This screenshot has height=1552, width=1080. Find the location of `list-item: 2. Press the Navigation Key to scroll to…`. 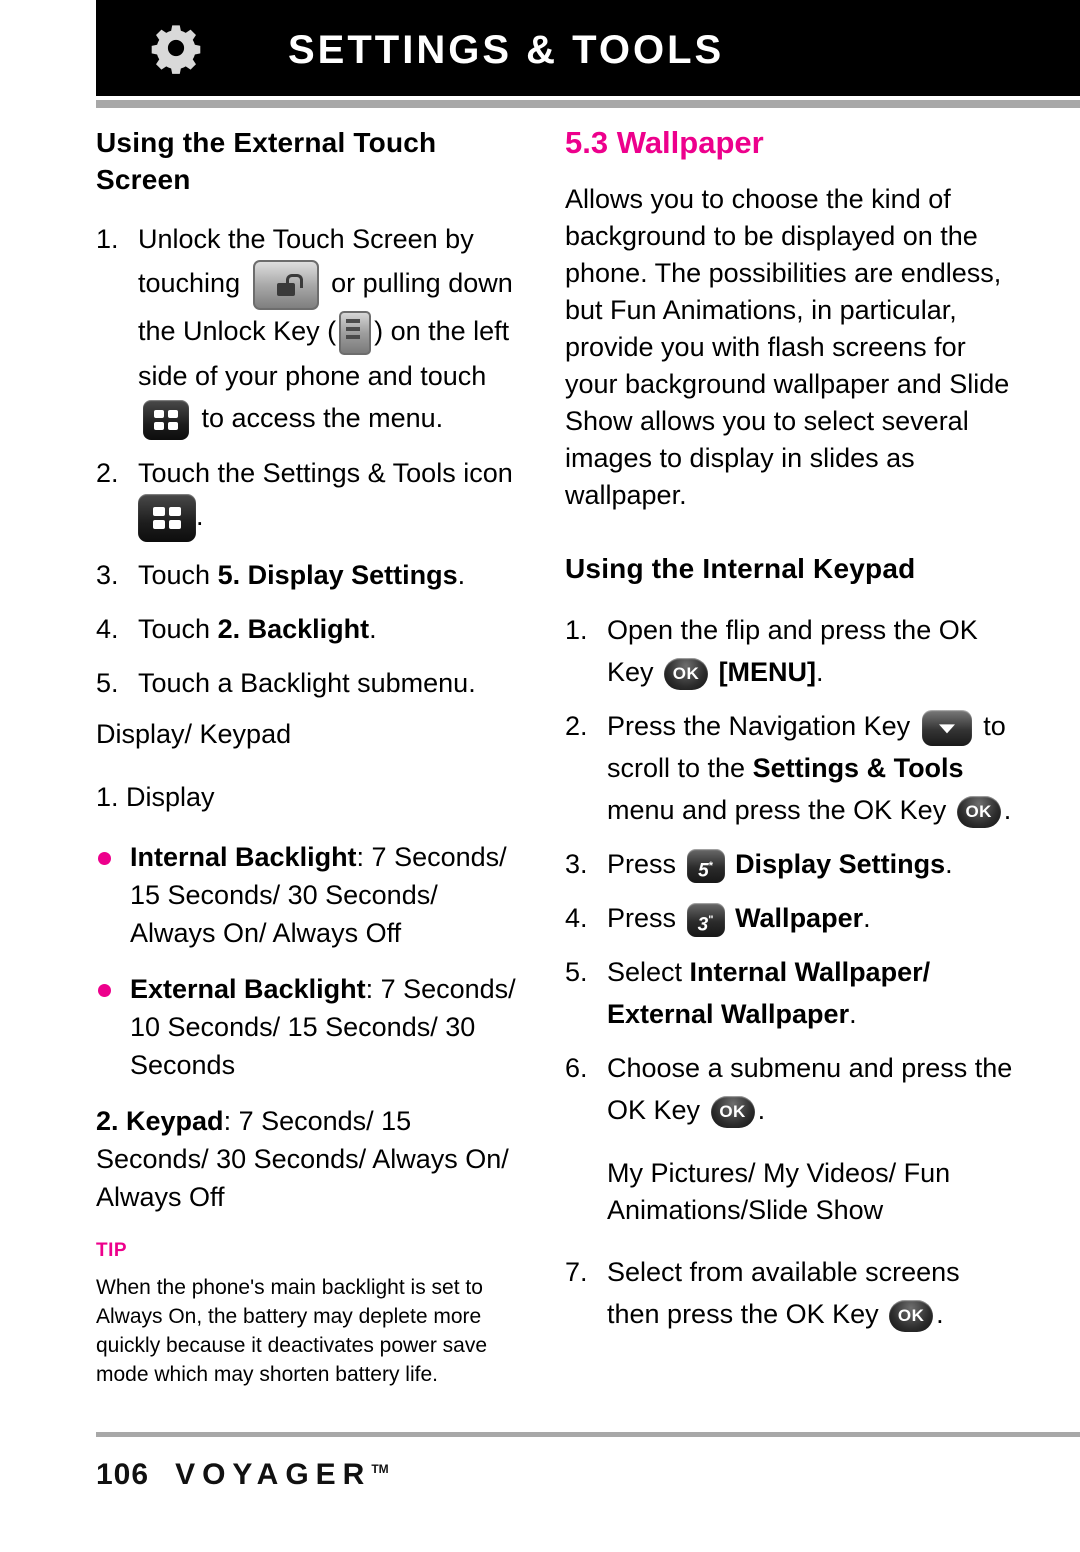

list-item: 2. Press the Navigation Key to scroll to… is located at coordinates (790, 768).